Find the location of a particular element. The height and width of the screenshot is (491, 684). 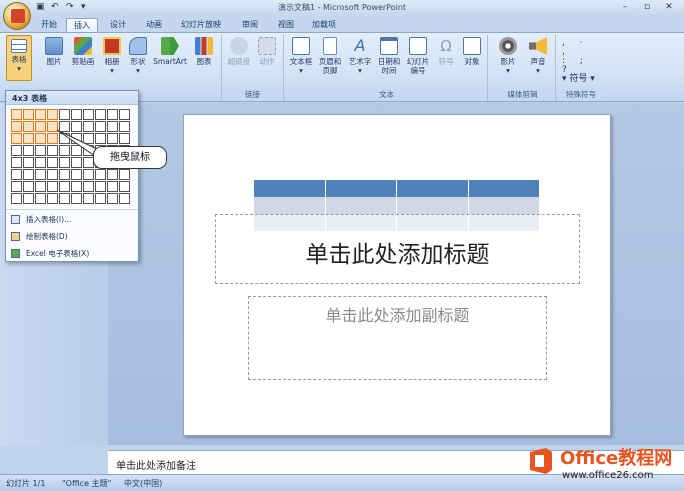

sound-button: 声音 ▾ is located at coordinates (538, 56).